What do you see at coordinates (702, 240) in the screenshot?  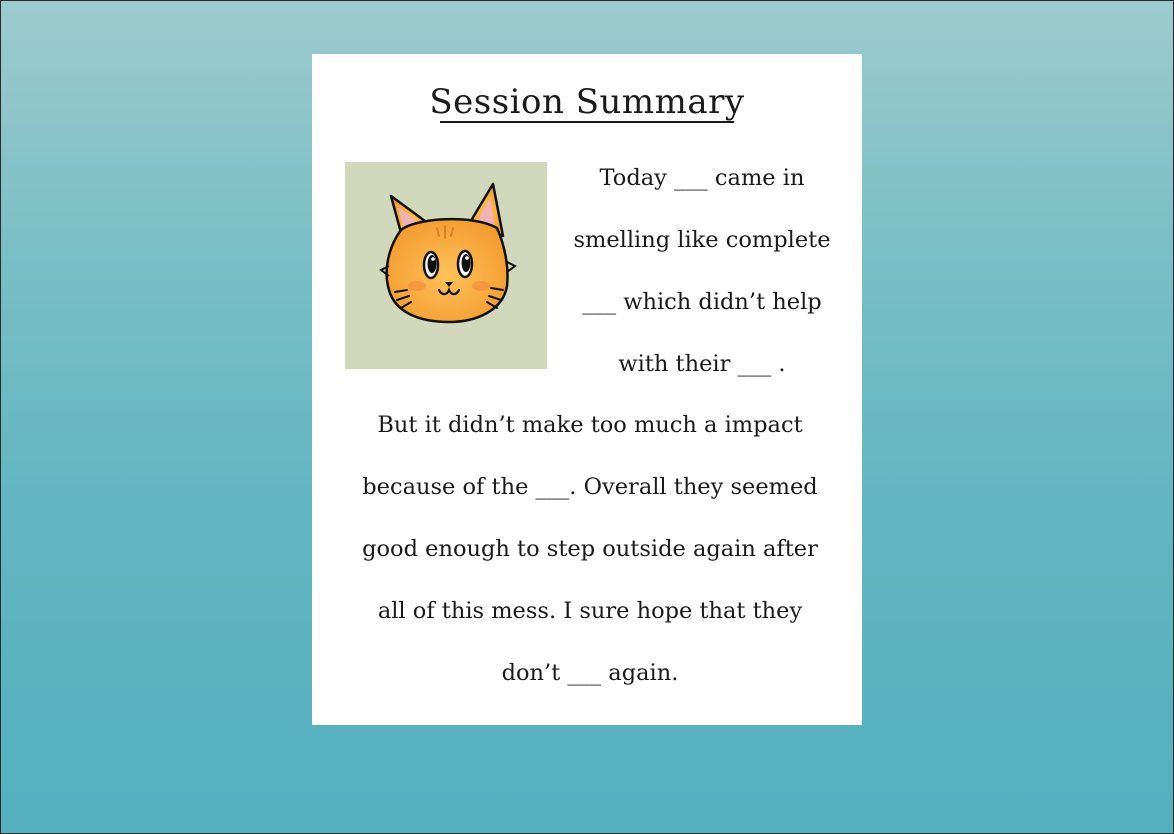 I see `summary-line: smelling like complete` at bounding box center [702, 240].